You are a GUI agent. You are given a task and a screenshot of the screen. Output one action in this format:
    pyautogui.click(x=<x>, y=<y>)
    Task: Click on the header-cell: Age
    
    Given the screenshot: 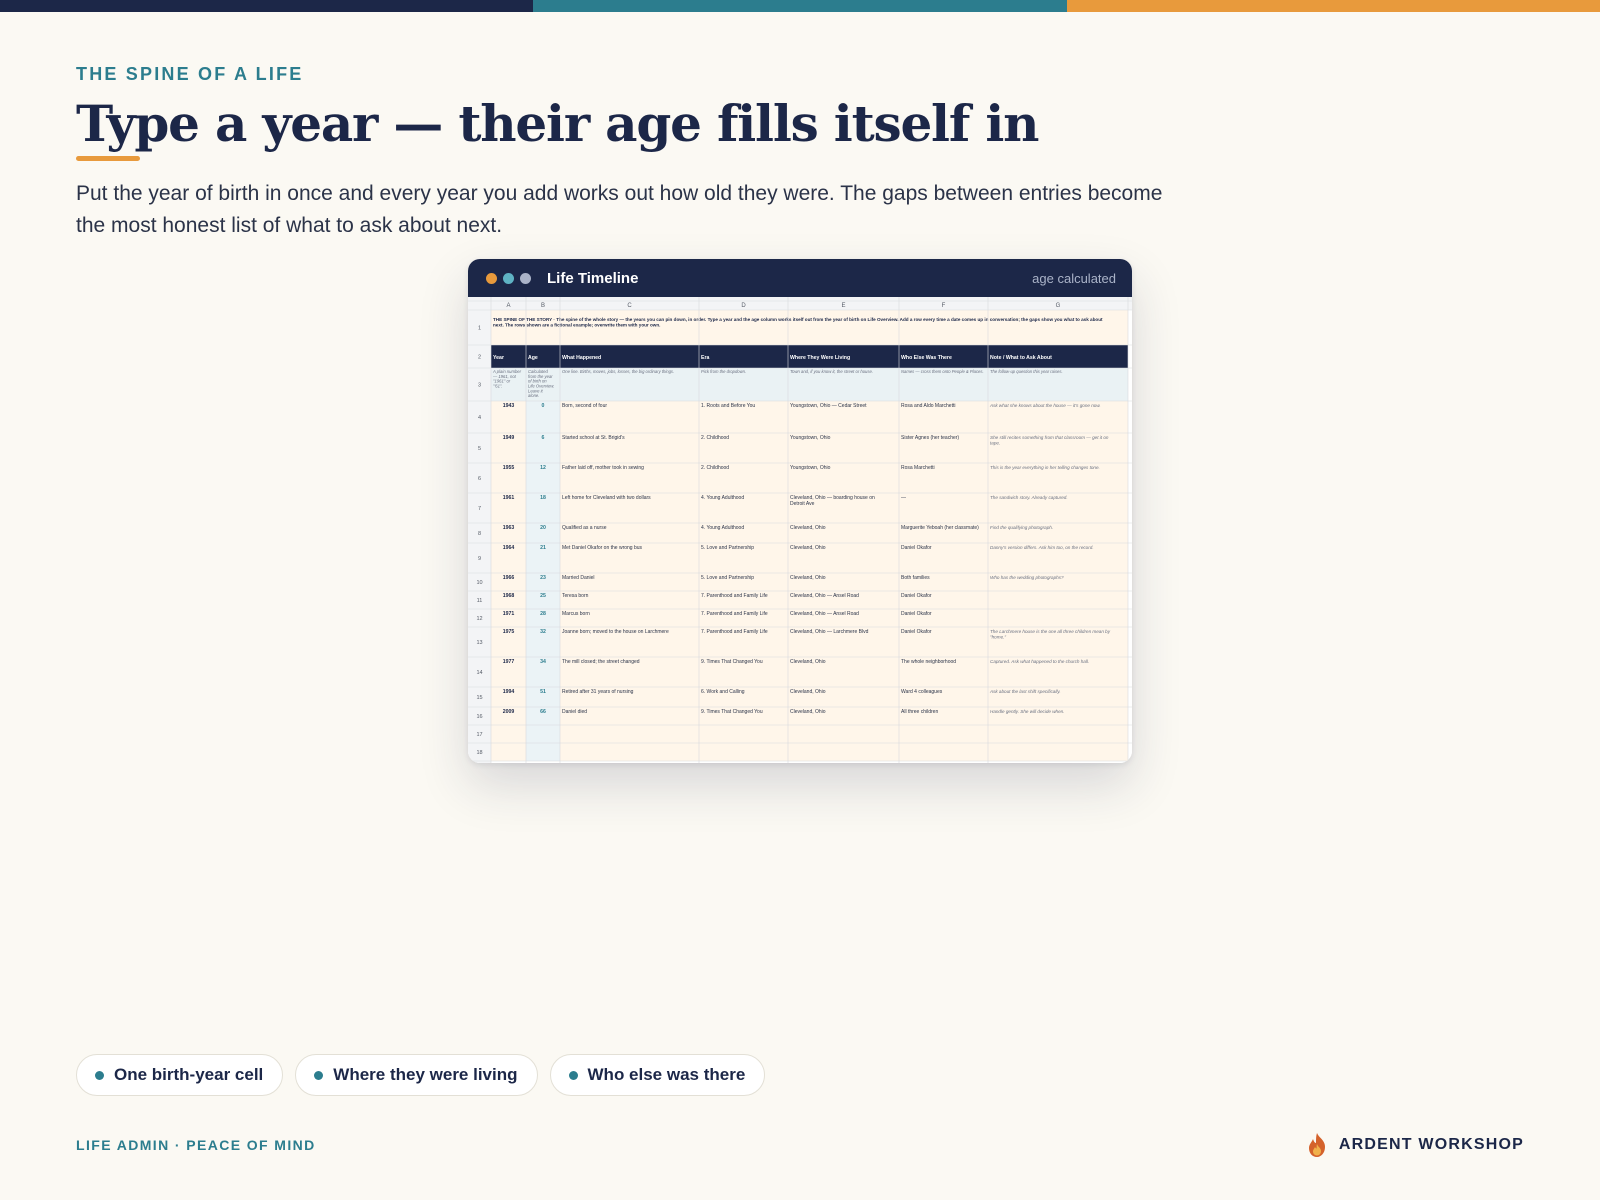 What is the action you would take?
    pyautogui.click(x=533, y=358)
    